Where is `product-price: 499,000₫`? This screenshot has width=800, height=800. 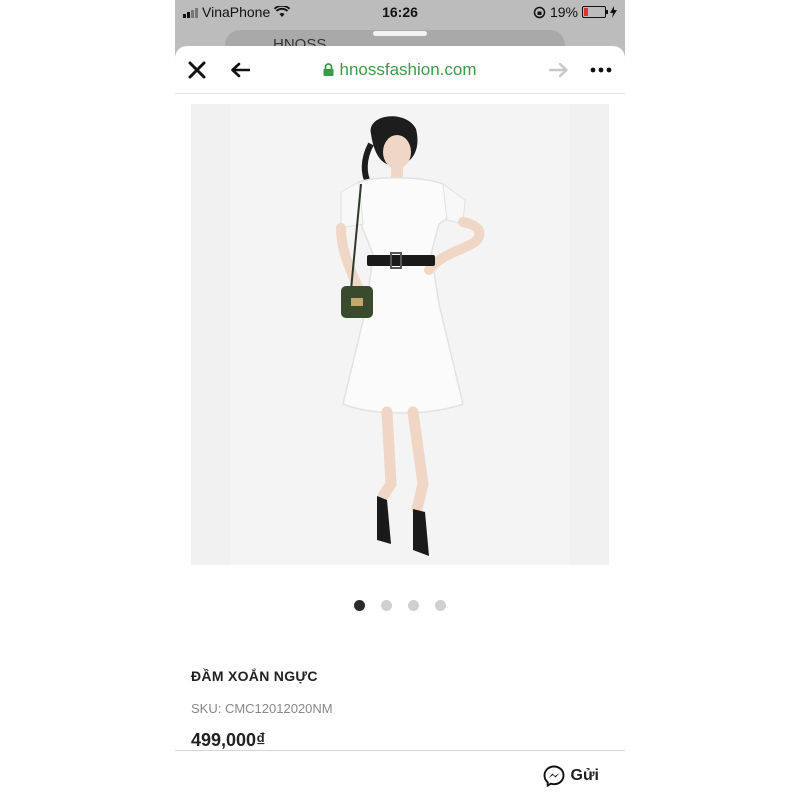
product-price: 499,000₫ is located at coordinates (228, 740).